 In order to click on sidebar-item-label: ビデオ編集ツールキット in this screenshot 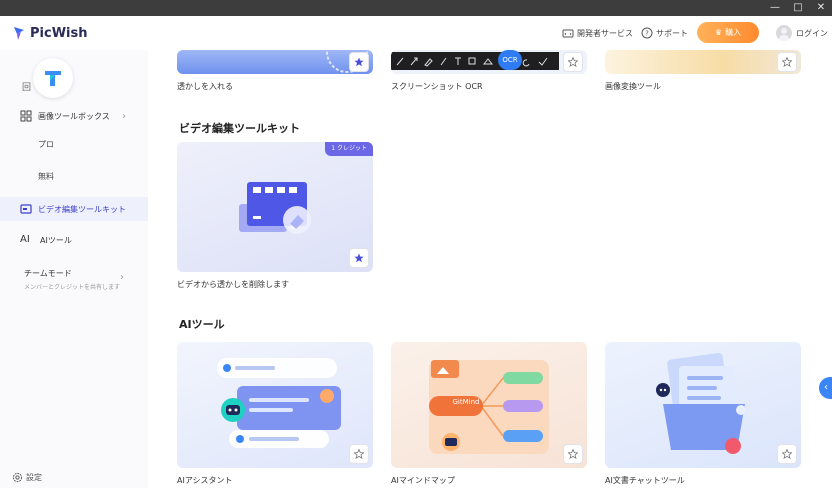, I will do `click(82, 209)`.